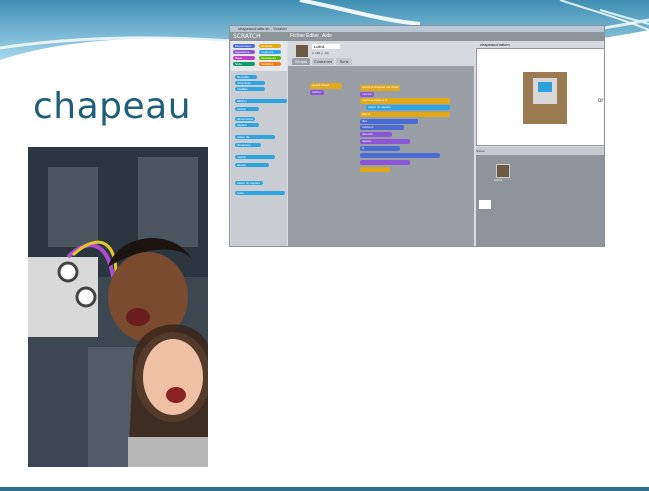 This screenshot has height=491, width=649. Describe the element at coordinates (250, 89) in the screenshot. I see `palette-block: modifier` at that location.